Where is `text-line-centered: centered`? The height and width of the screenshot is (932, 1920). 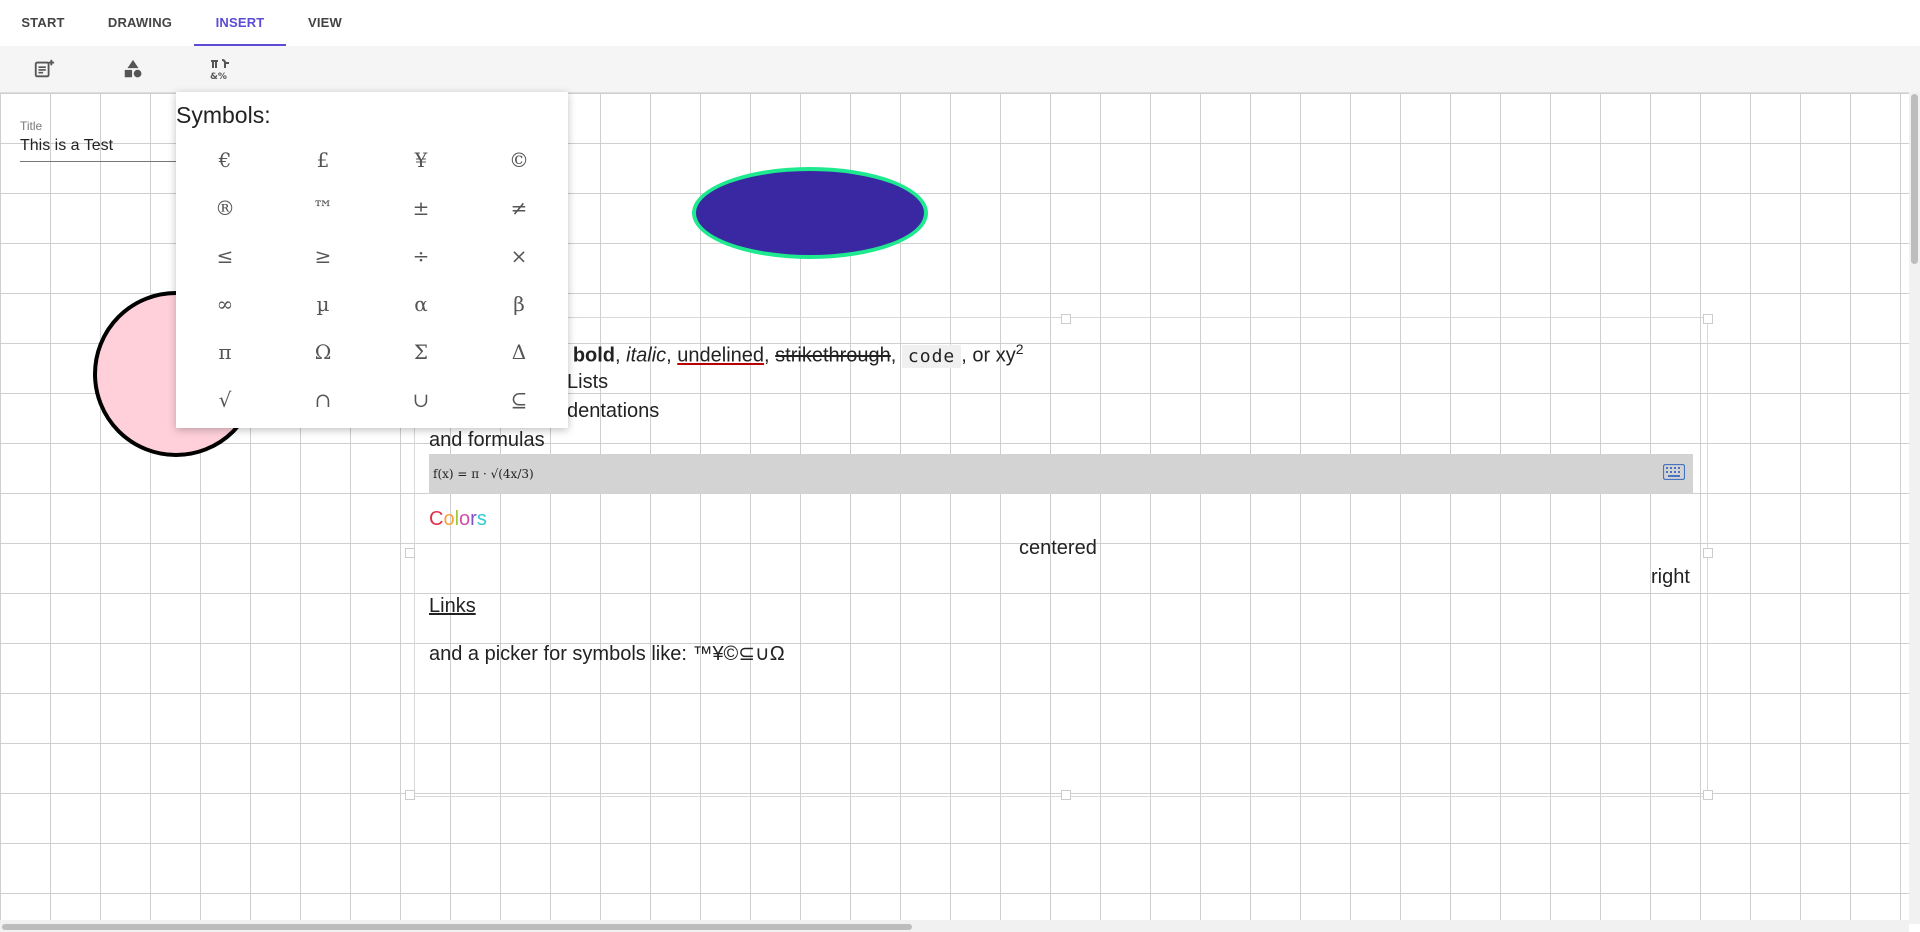
text-line-centered: centered is located at coordinates (1058, 548).